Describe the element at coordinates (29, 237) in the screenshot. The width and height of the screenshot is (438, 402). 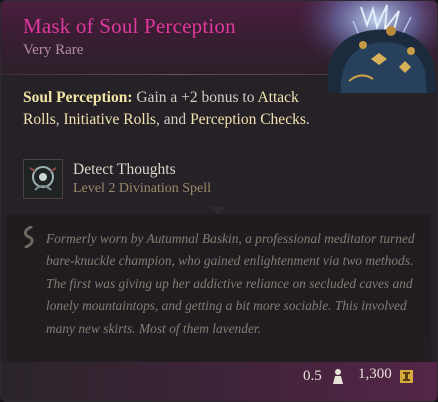
I see `quill-icon` at that location.